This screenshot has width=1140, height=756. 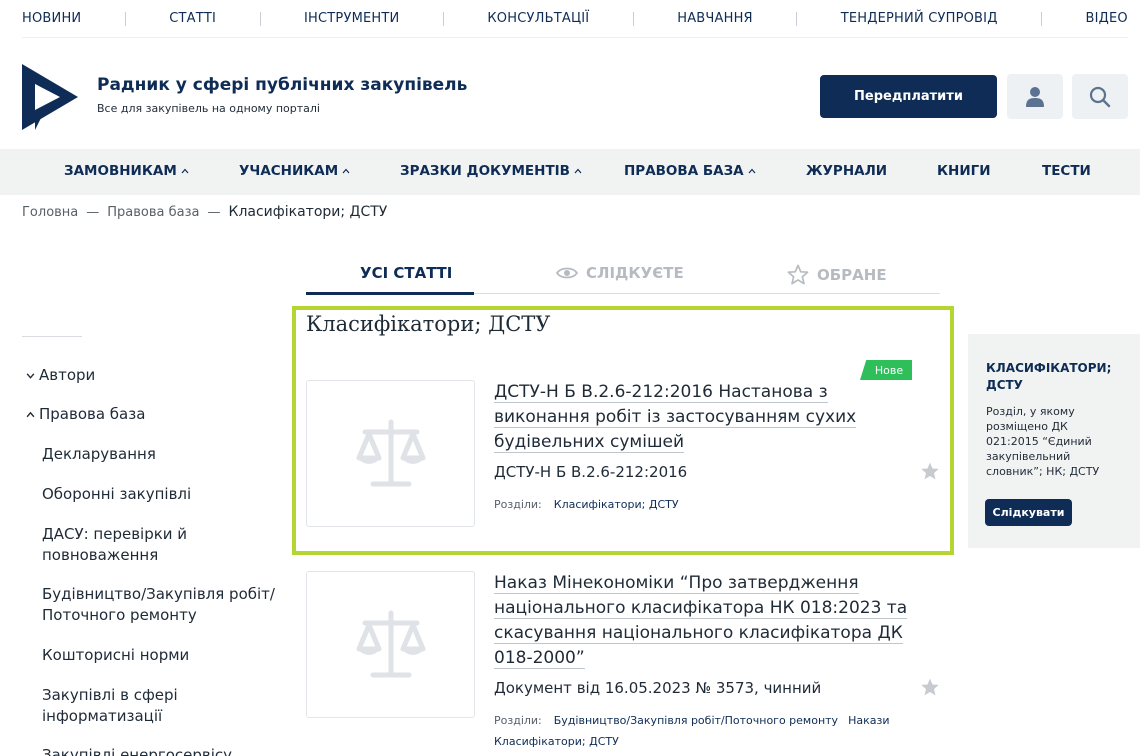 I want to click on sidebar-item-label: Автори, so click(x=67, y=375).